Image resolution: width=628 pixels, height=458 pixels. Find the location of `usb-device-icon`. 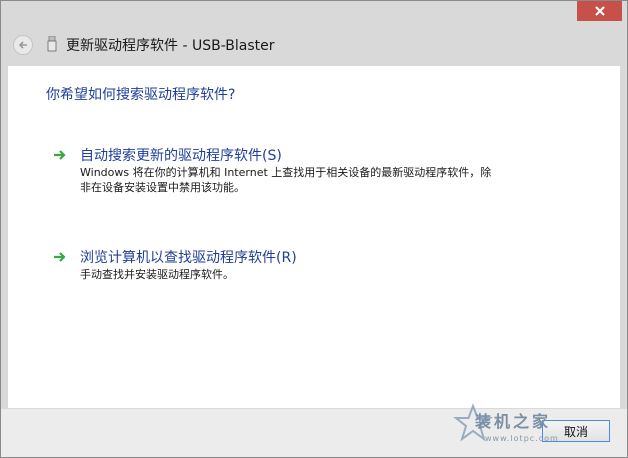

usb-device-icon is located at coordinates (52, 44).